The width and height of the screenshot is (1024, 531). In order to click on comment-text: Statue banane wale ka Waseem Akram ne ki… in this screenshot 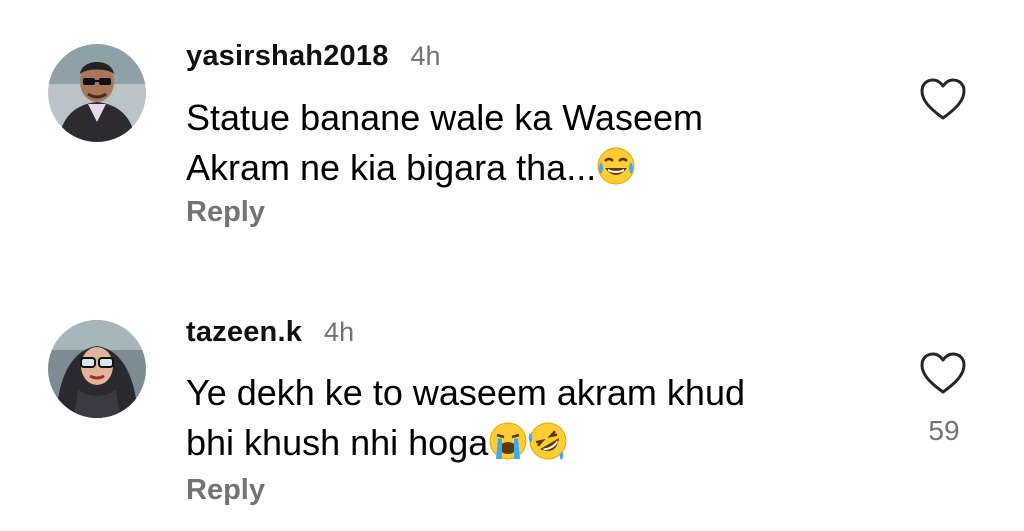, I will do `click(511, 143)`.